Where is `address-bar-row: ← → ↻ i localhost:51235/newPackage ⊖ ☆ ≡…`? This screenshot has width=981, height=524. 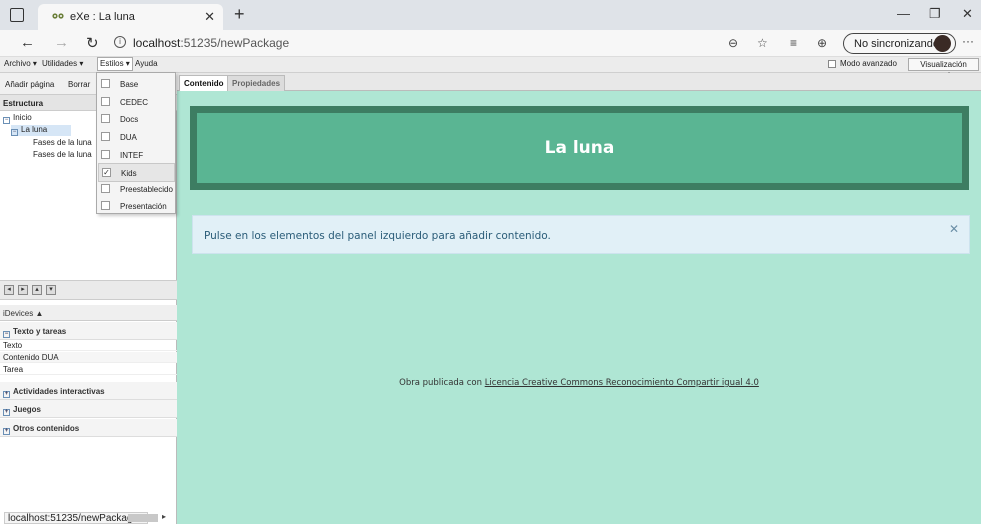
address-bar-row: ← → ↻ i localhost:51235/newPackage ⊖ ☆ ≡… is located at coordinates (490, 43).